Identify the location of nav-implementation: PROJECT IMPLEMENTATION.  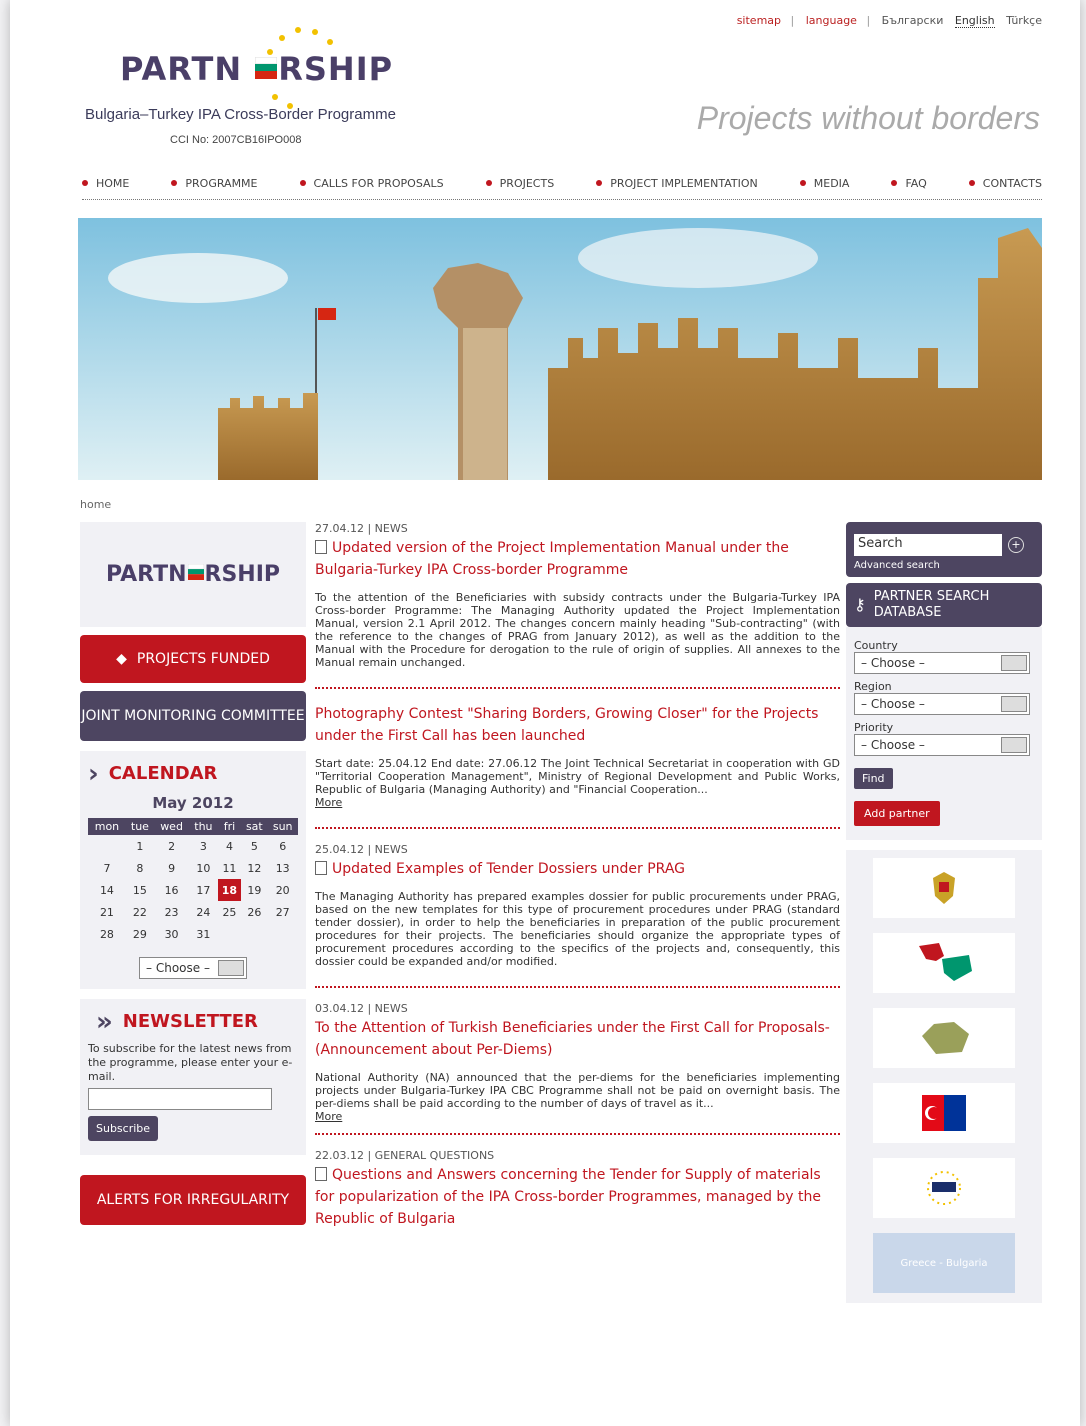
(677, 183).